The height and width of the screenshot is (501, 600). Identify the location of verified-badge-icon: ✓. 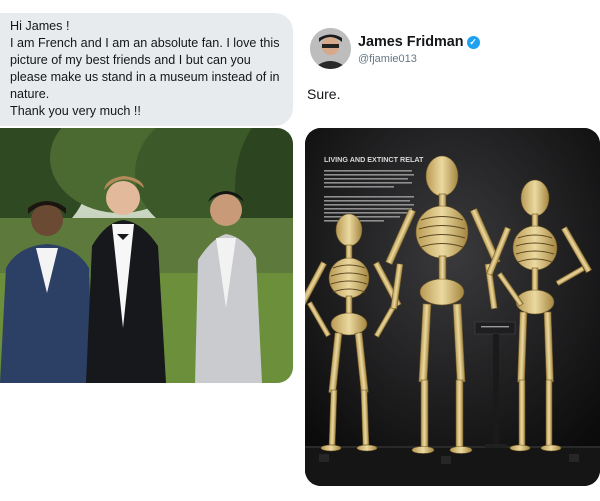
(473, 42).